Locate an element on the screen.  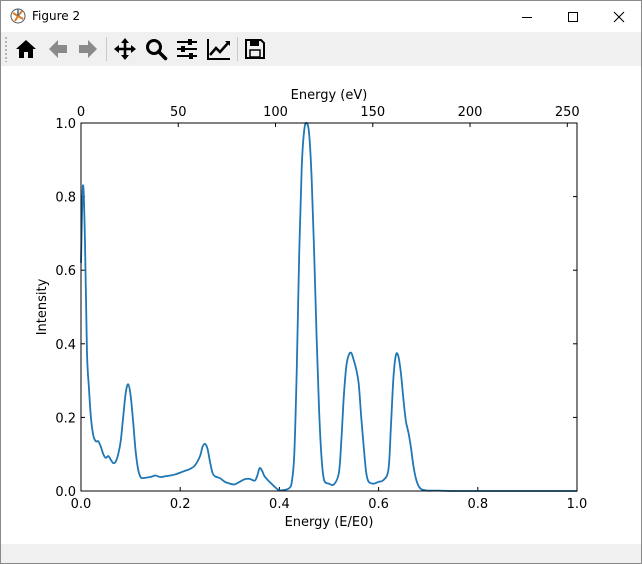
x-tick-label: 0.6 is located at coordinates (378, 504).